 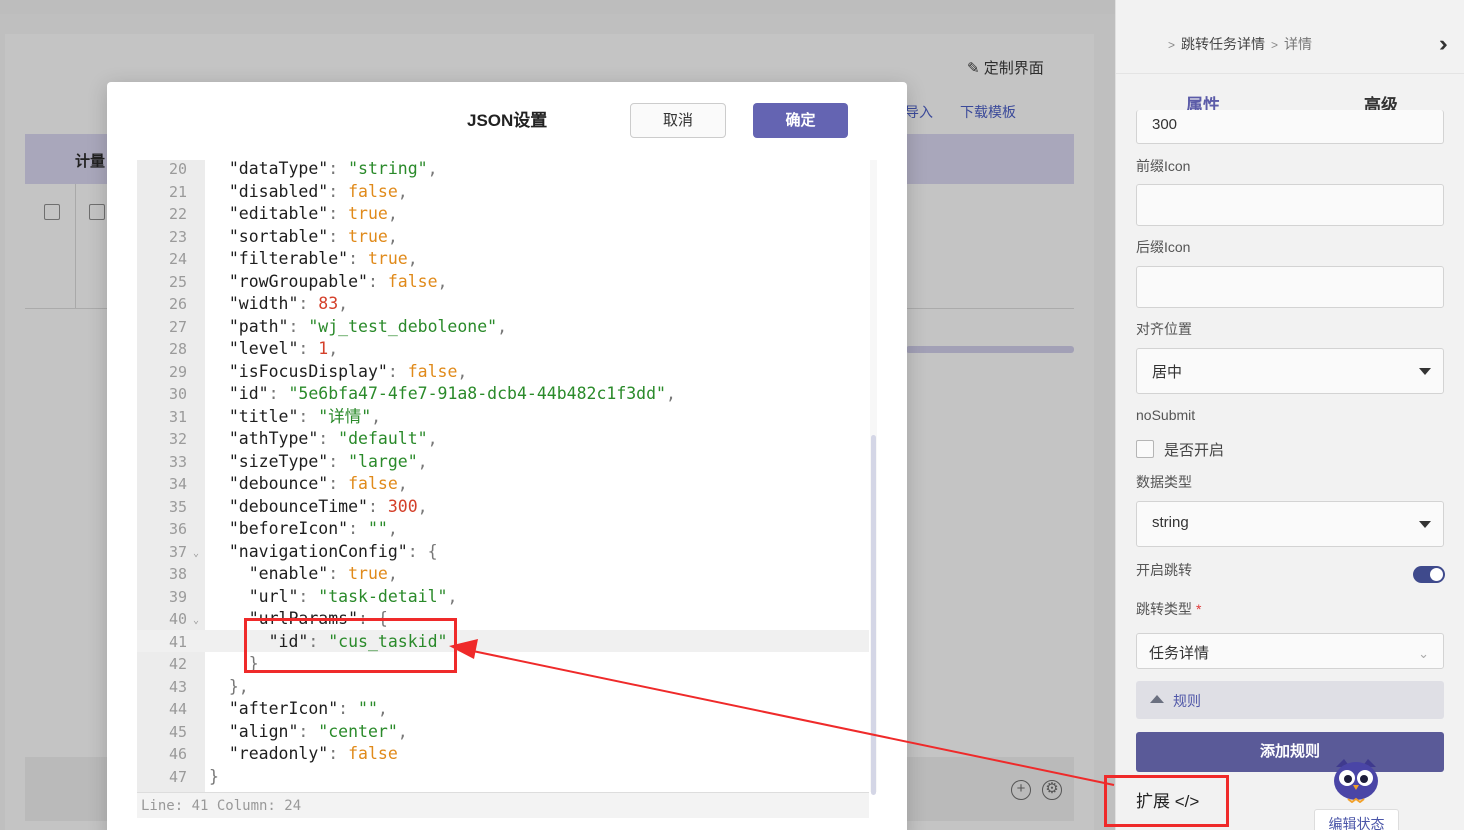 I want to click on json-value: "default", so click(x=383, y=438).